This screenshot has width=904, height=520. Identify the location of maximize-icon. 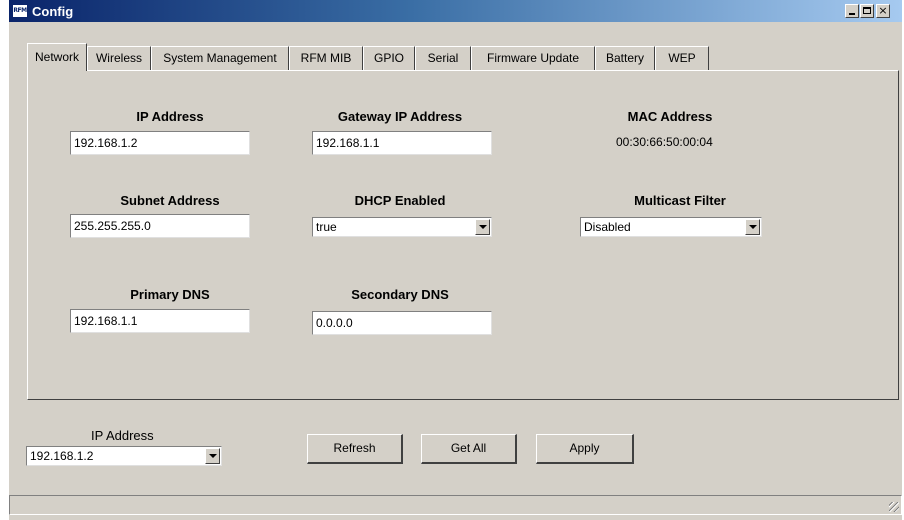
(867, 10).